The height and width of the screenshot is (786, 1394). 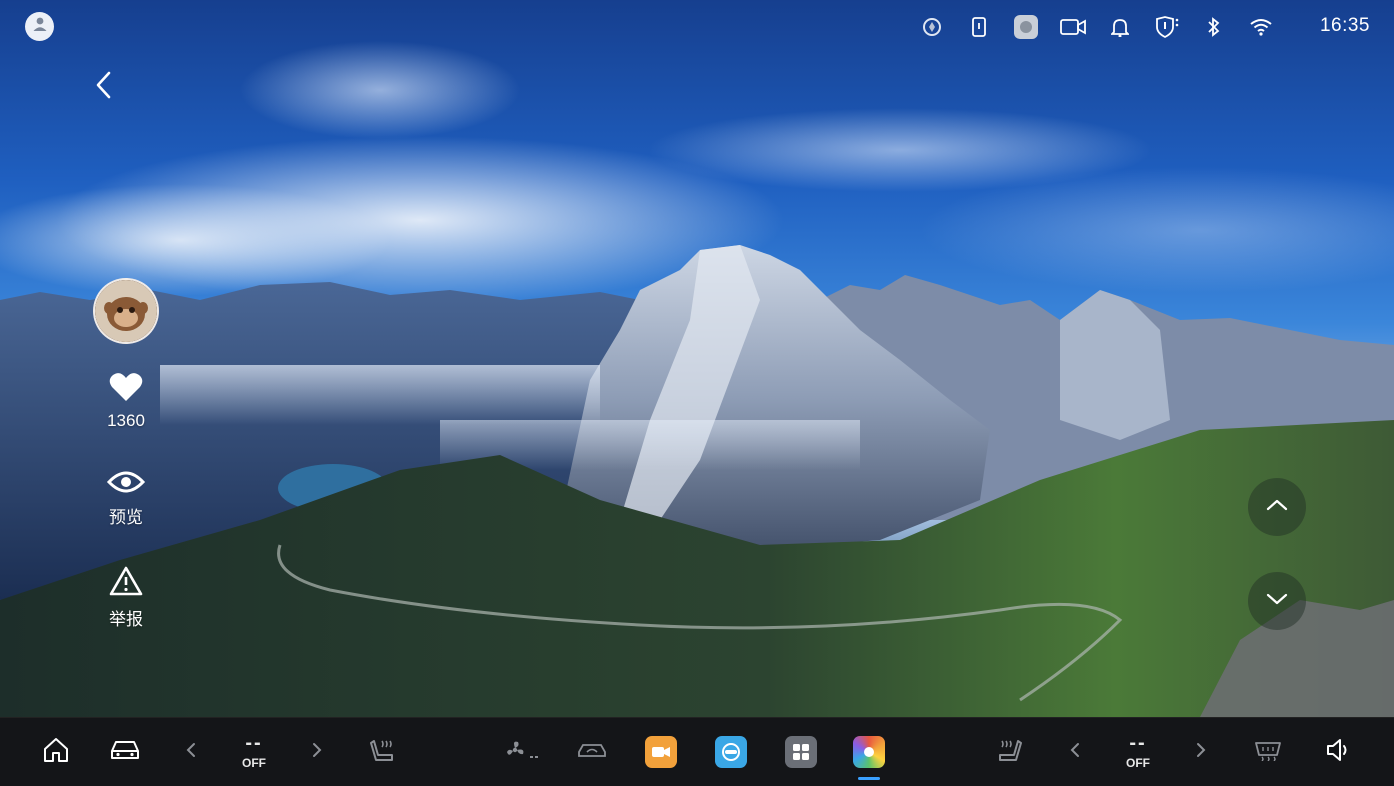 I want to click on video-app-button, so click(x=661, y=752).